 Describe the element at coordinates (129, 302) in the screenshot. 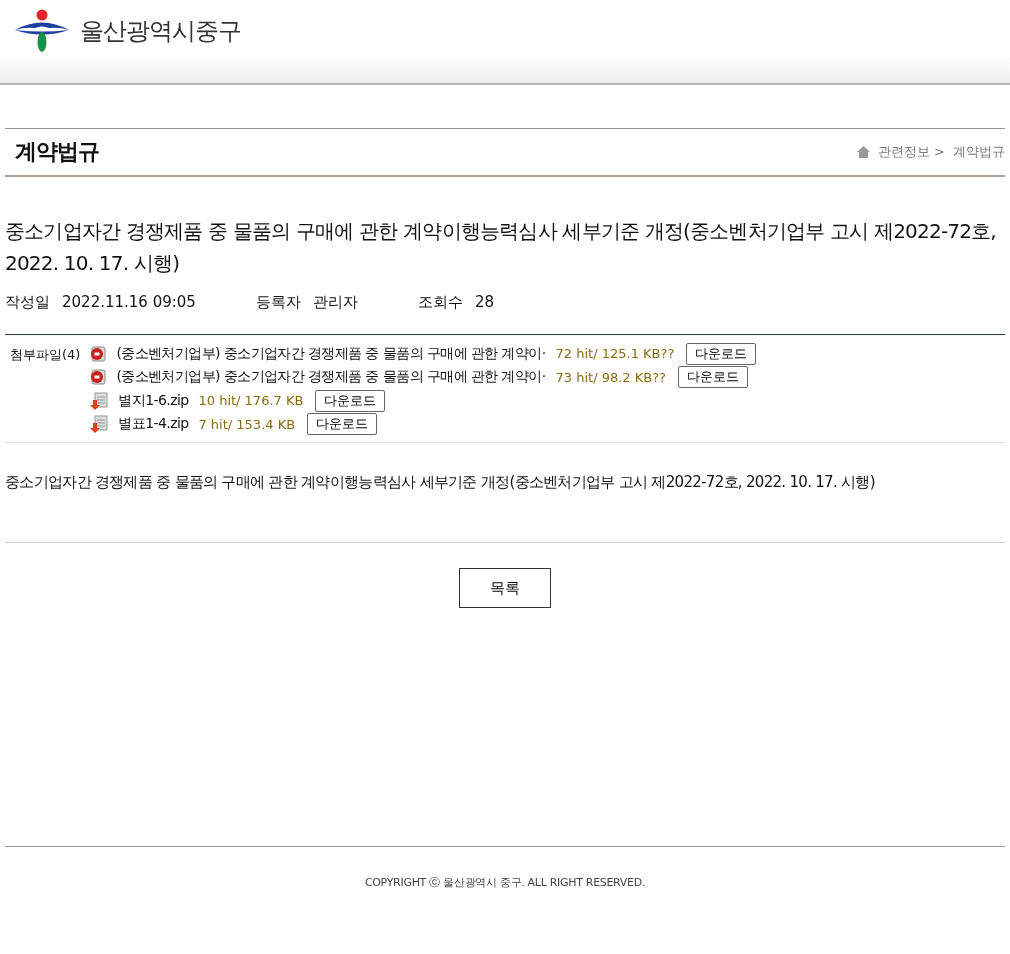

I see `meta-value: 2022.11.16 09:05` at that location.